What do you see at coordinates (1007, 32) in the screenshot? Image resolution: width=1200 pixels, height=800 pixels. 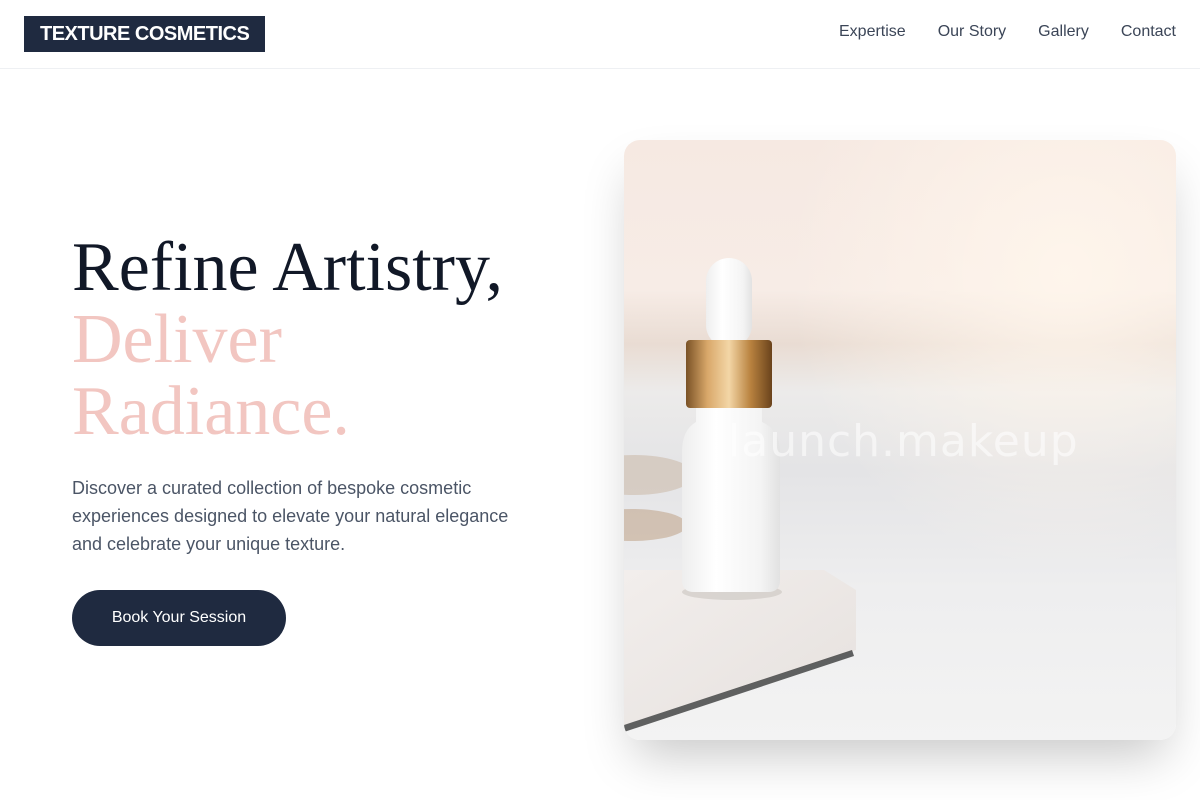 I see `main-nav: Expertise Our Story Gallery Contact` at bounding box center [1007, 32].